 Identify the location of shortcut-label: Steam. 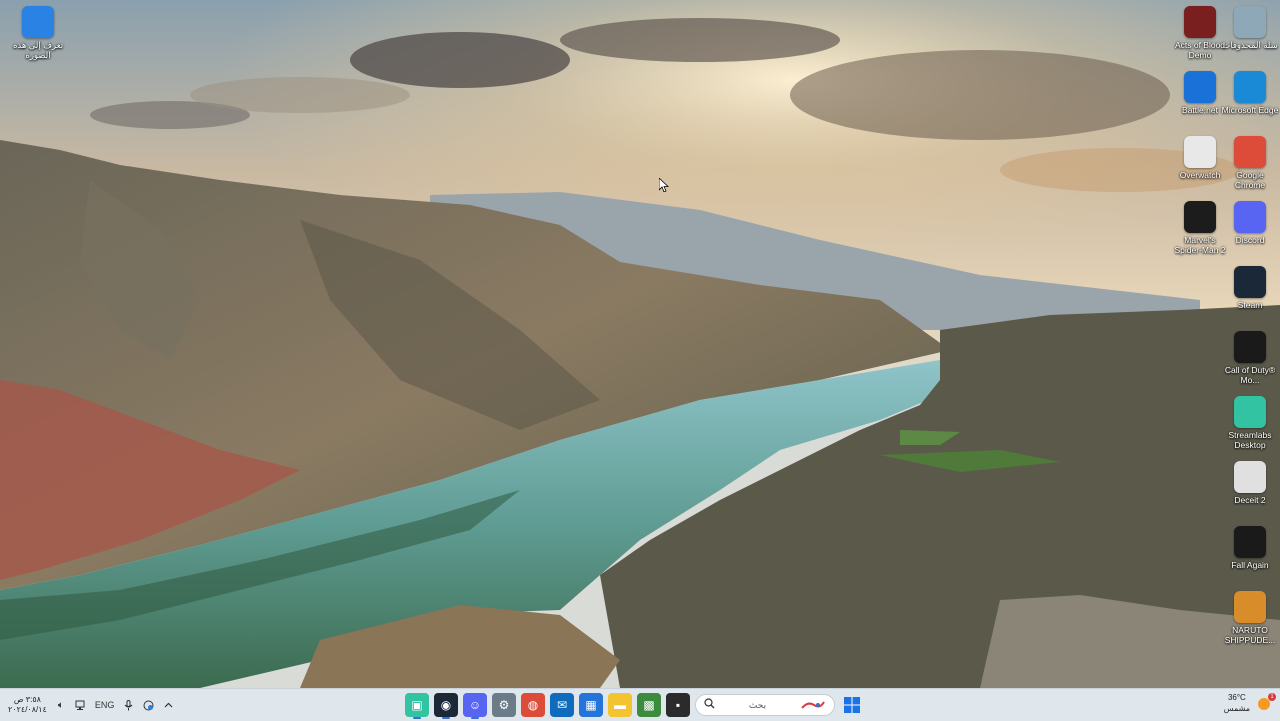
(1250, 305).